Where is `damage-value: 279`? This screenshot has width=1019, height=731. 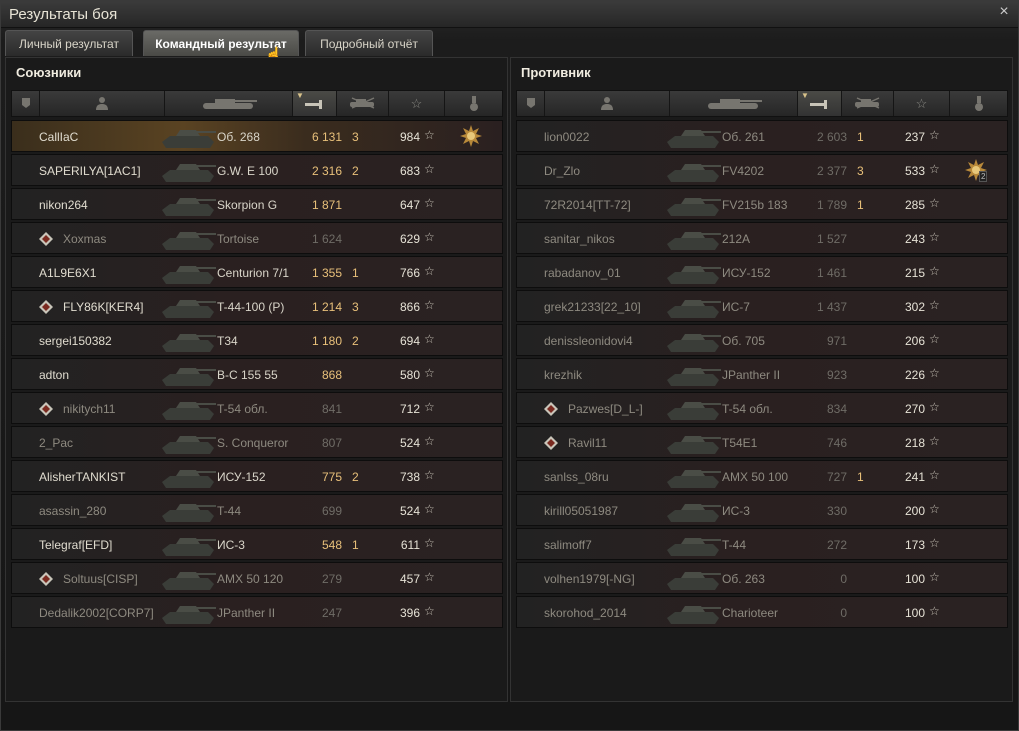 damage-value: 279 is located at coordinates (331, 579).